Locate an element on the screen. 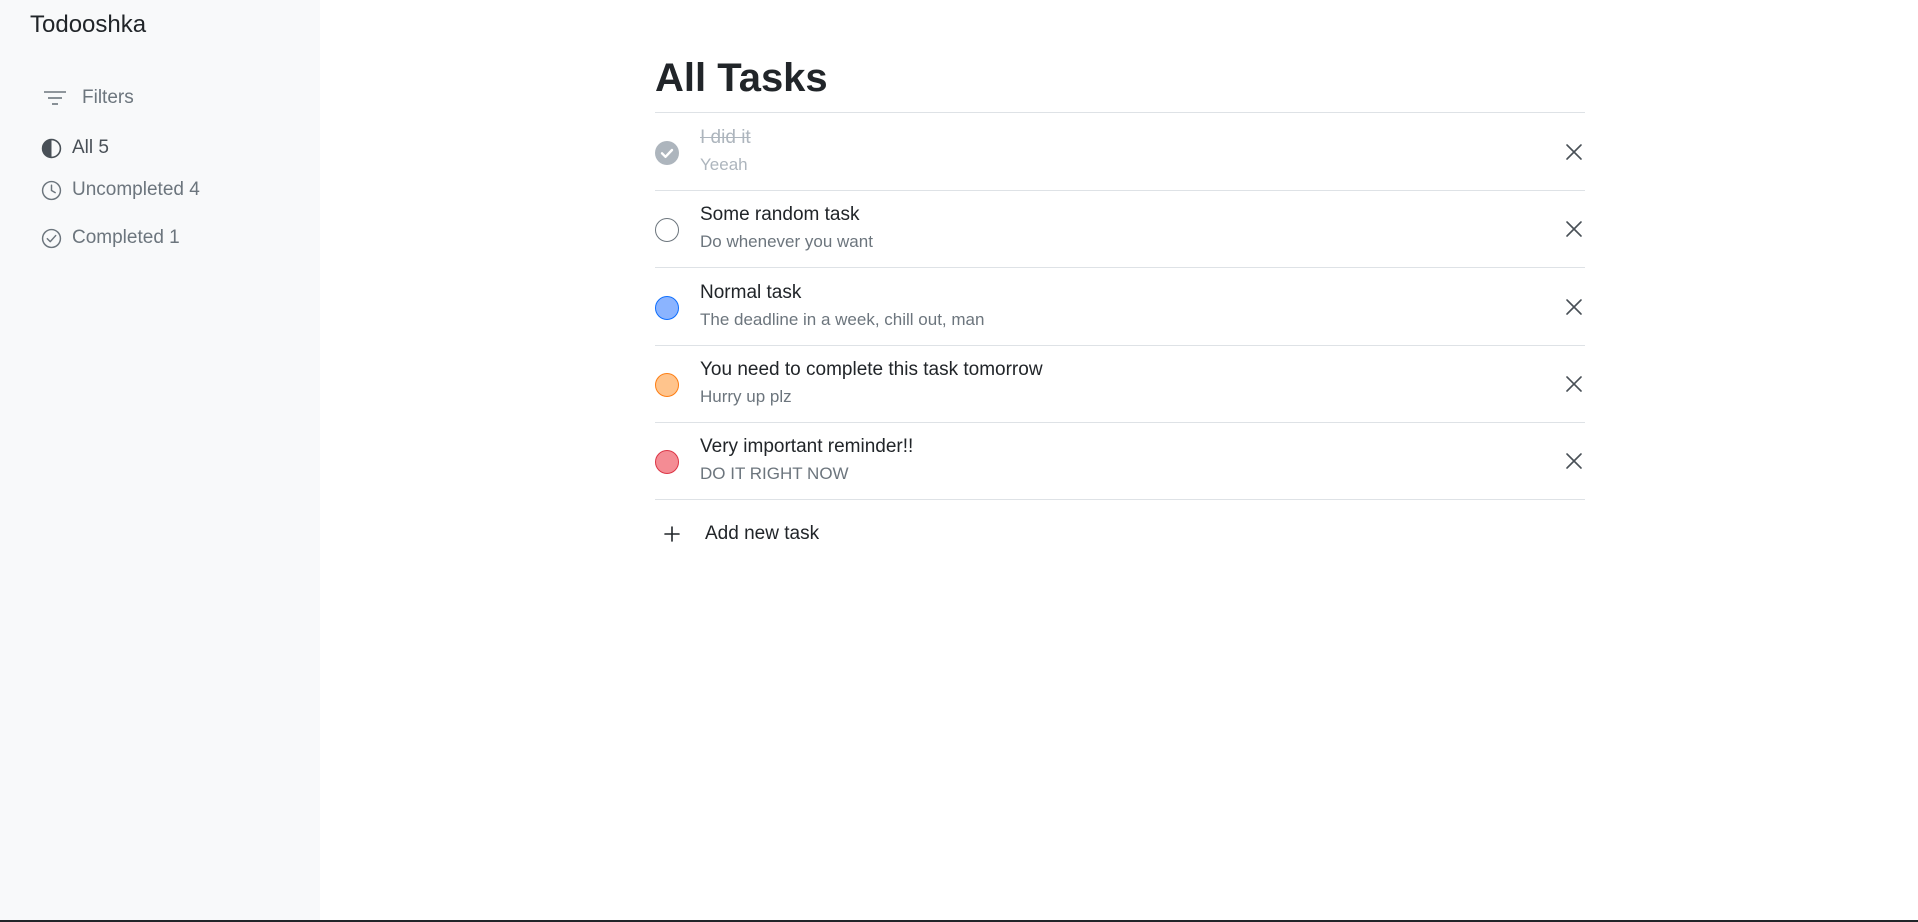 This screenshot has width=1918, height=922. filter-completed: Completed 1 is located at coordinates (110, 238).